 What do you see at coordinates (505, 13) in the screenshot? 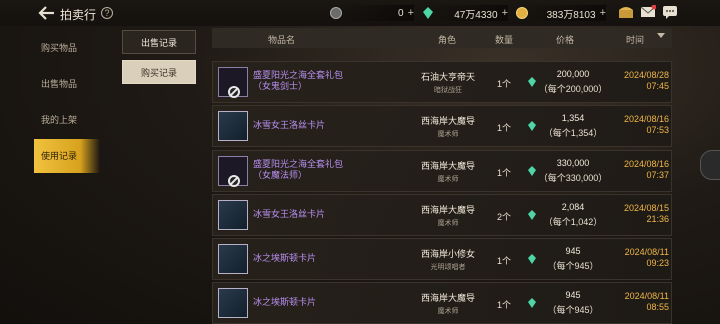
I see `add-gem-button: +` at bounding box center [505, 13].